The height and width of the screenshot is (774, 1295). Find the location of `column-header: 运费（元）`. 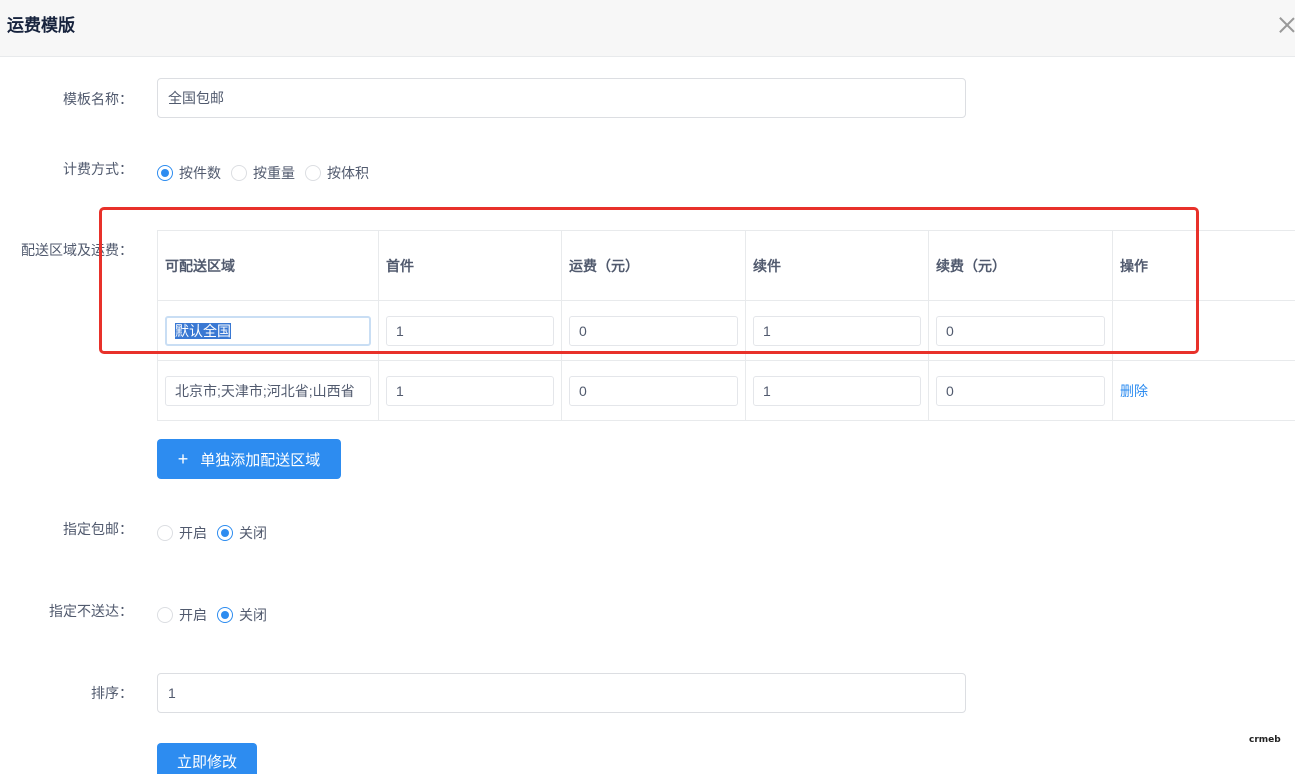

column-header: 运费（元） is located at coordinates (653, 265).